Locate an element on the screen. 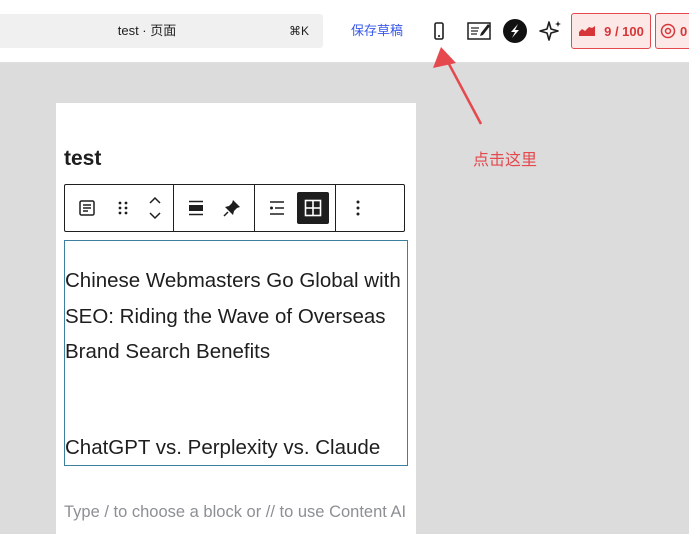 The width and height of the screenshot is (689, 534). command-shortcut: ⌘K is located at coordinates (298, 31).